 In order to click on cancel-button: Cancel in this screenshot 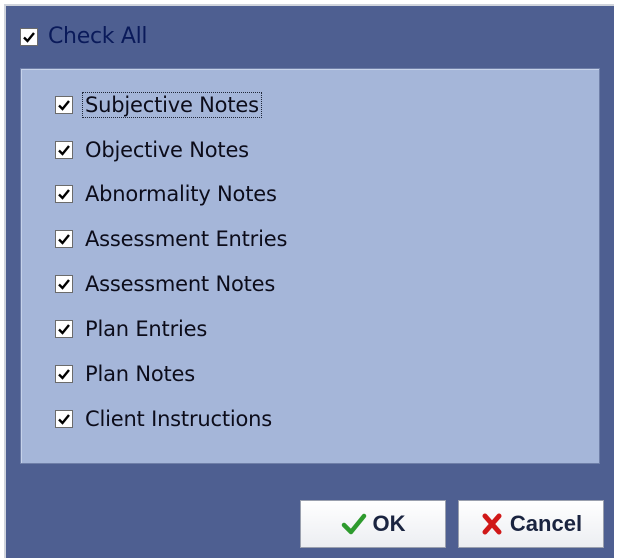, I will do `click(531, 524)`.